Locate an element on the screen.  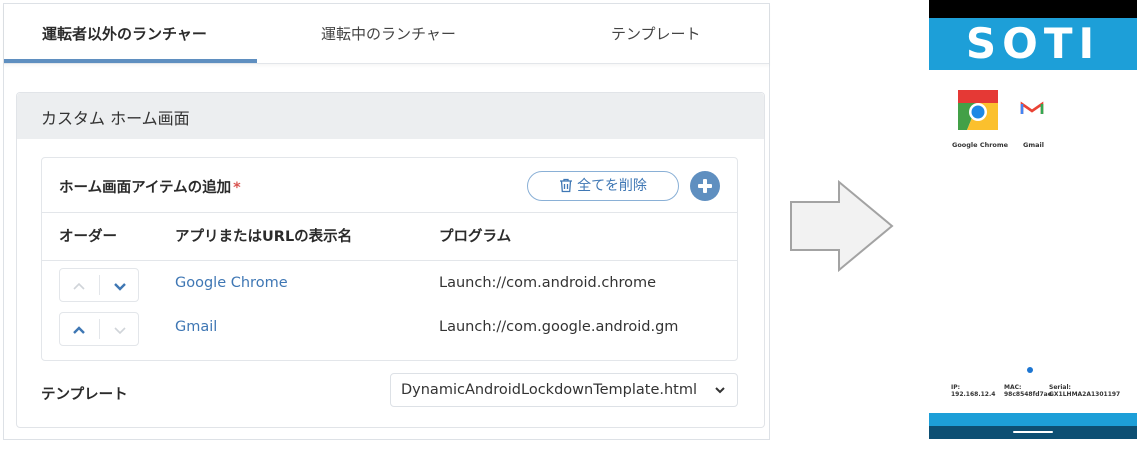
gmail-icon is located at coordinates (1032, 110).